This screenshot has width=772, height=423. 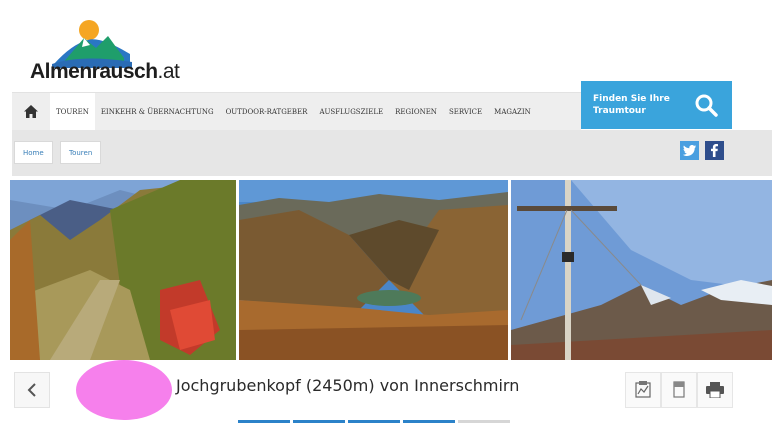 I want to click on map-icon, so click(x=643, y=389).